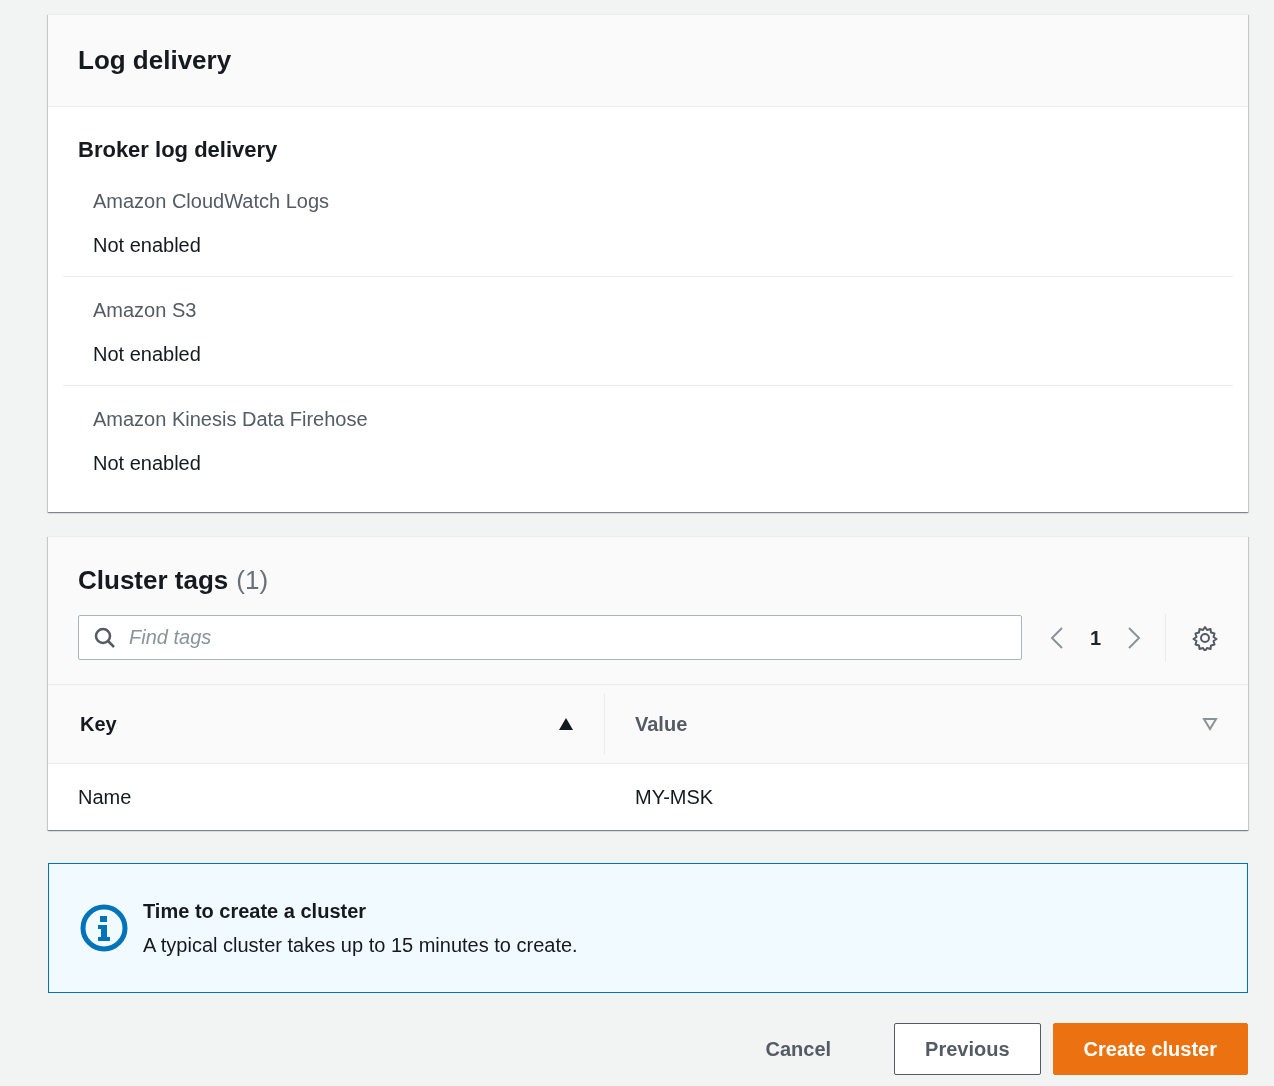  I want to click on table-cell-text: Name, so click(105, 797).